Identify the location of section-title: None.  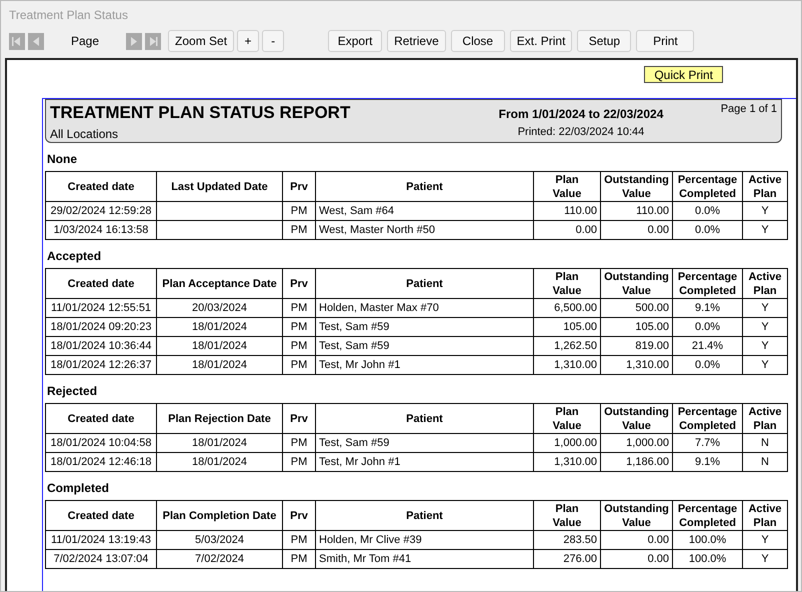
(62, 159).